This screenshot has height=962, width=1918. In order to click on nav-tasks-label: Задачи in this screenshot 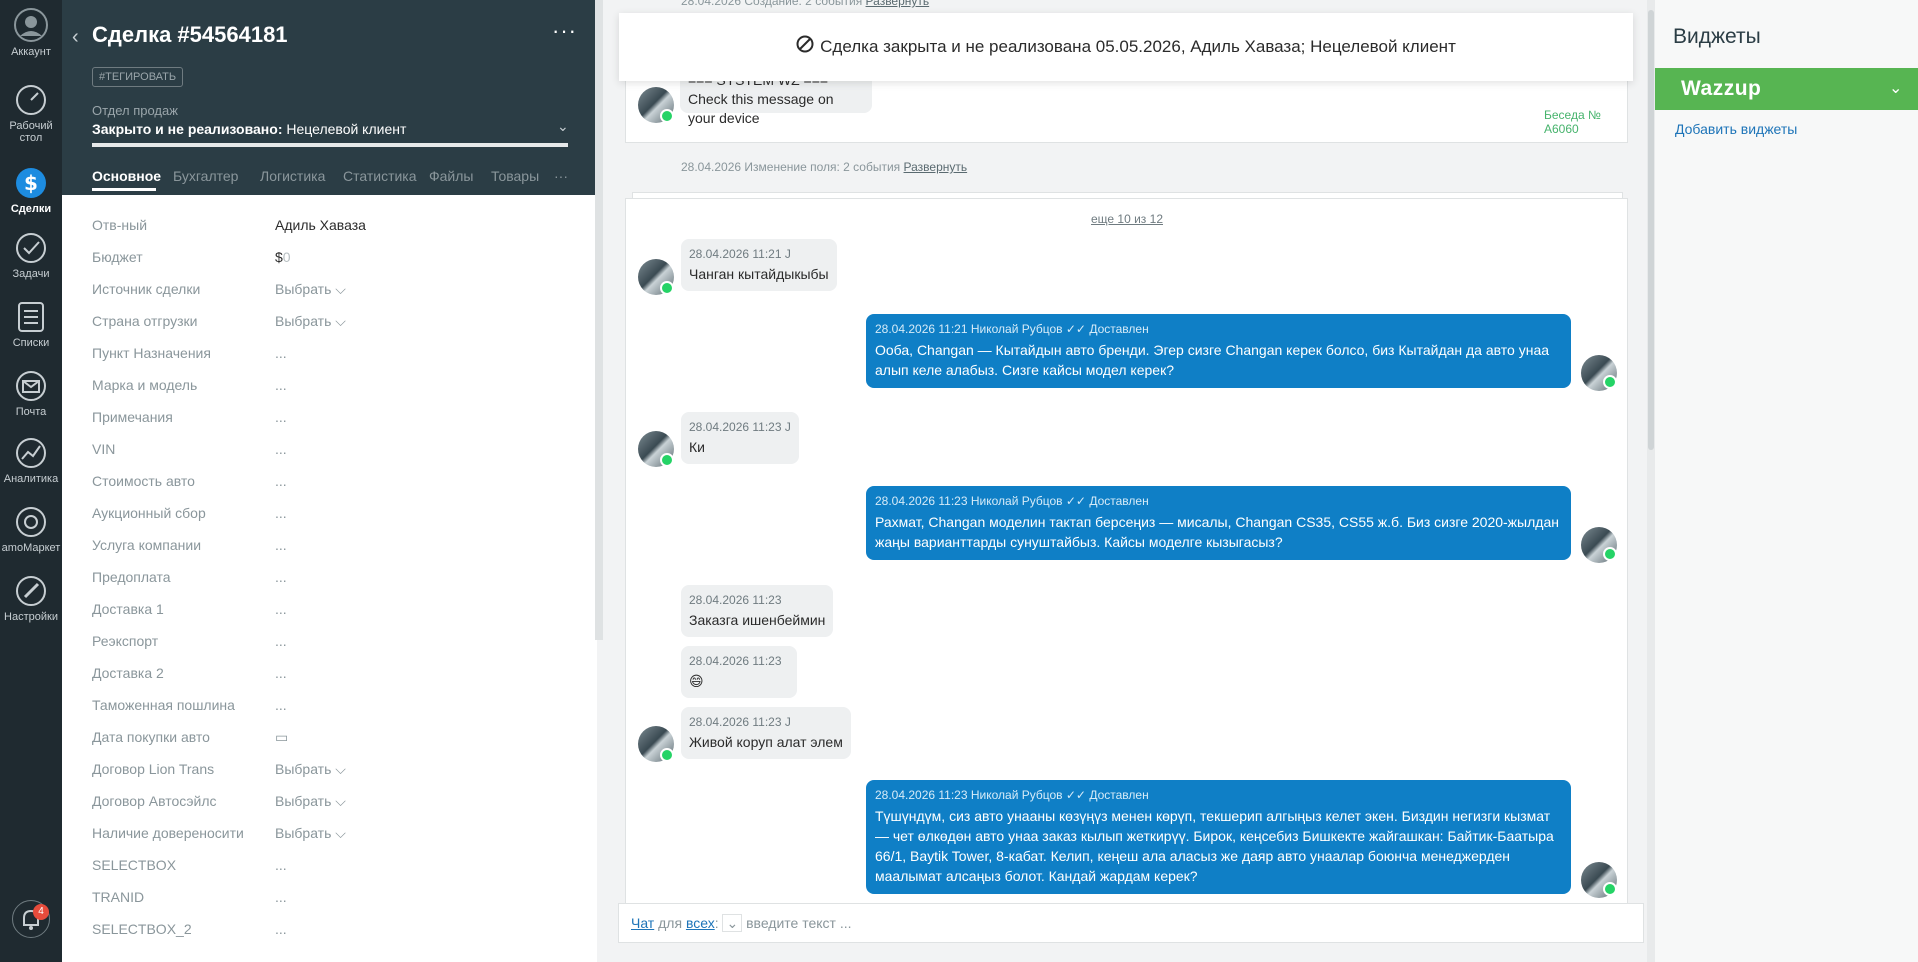, I will do `click(31, 274)`.